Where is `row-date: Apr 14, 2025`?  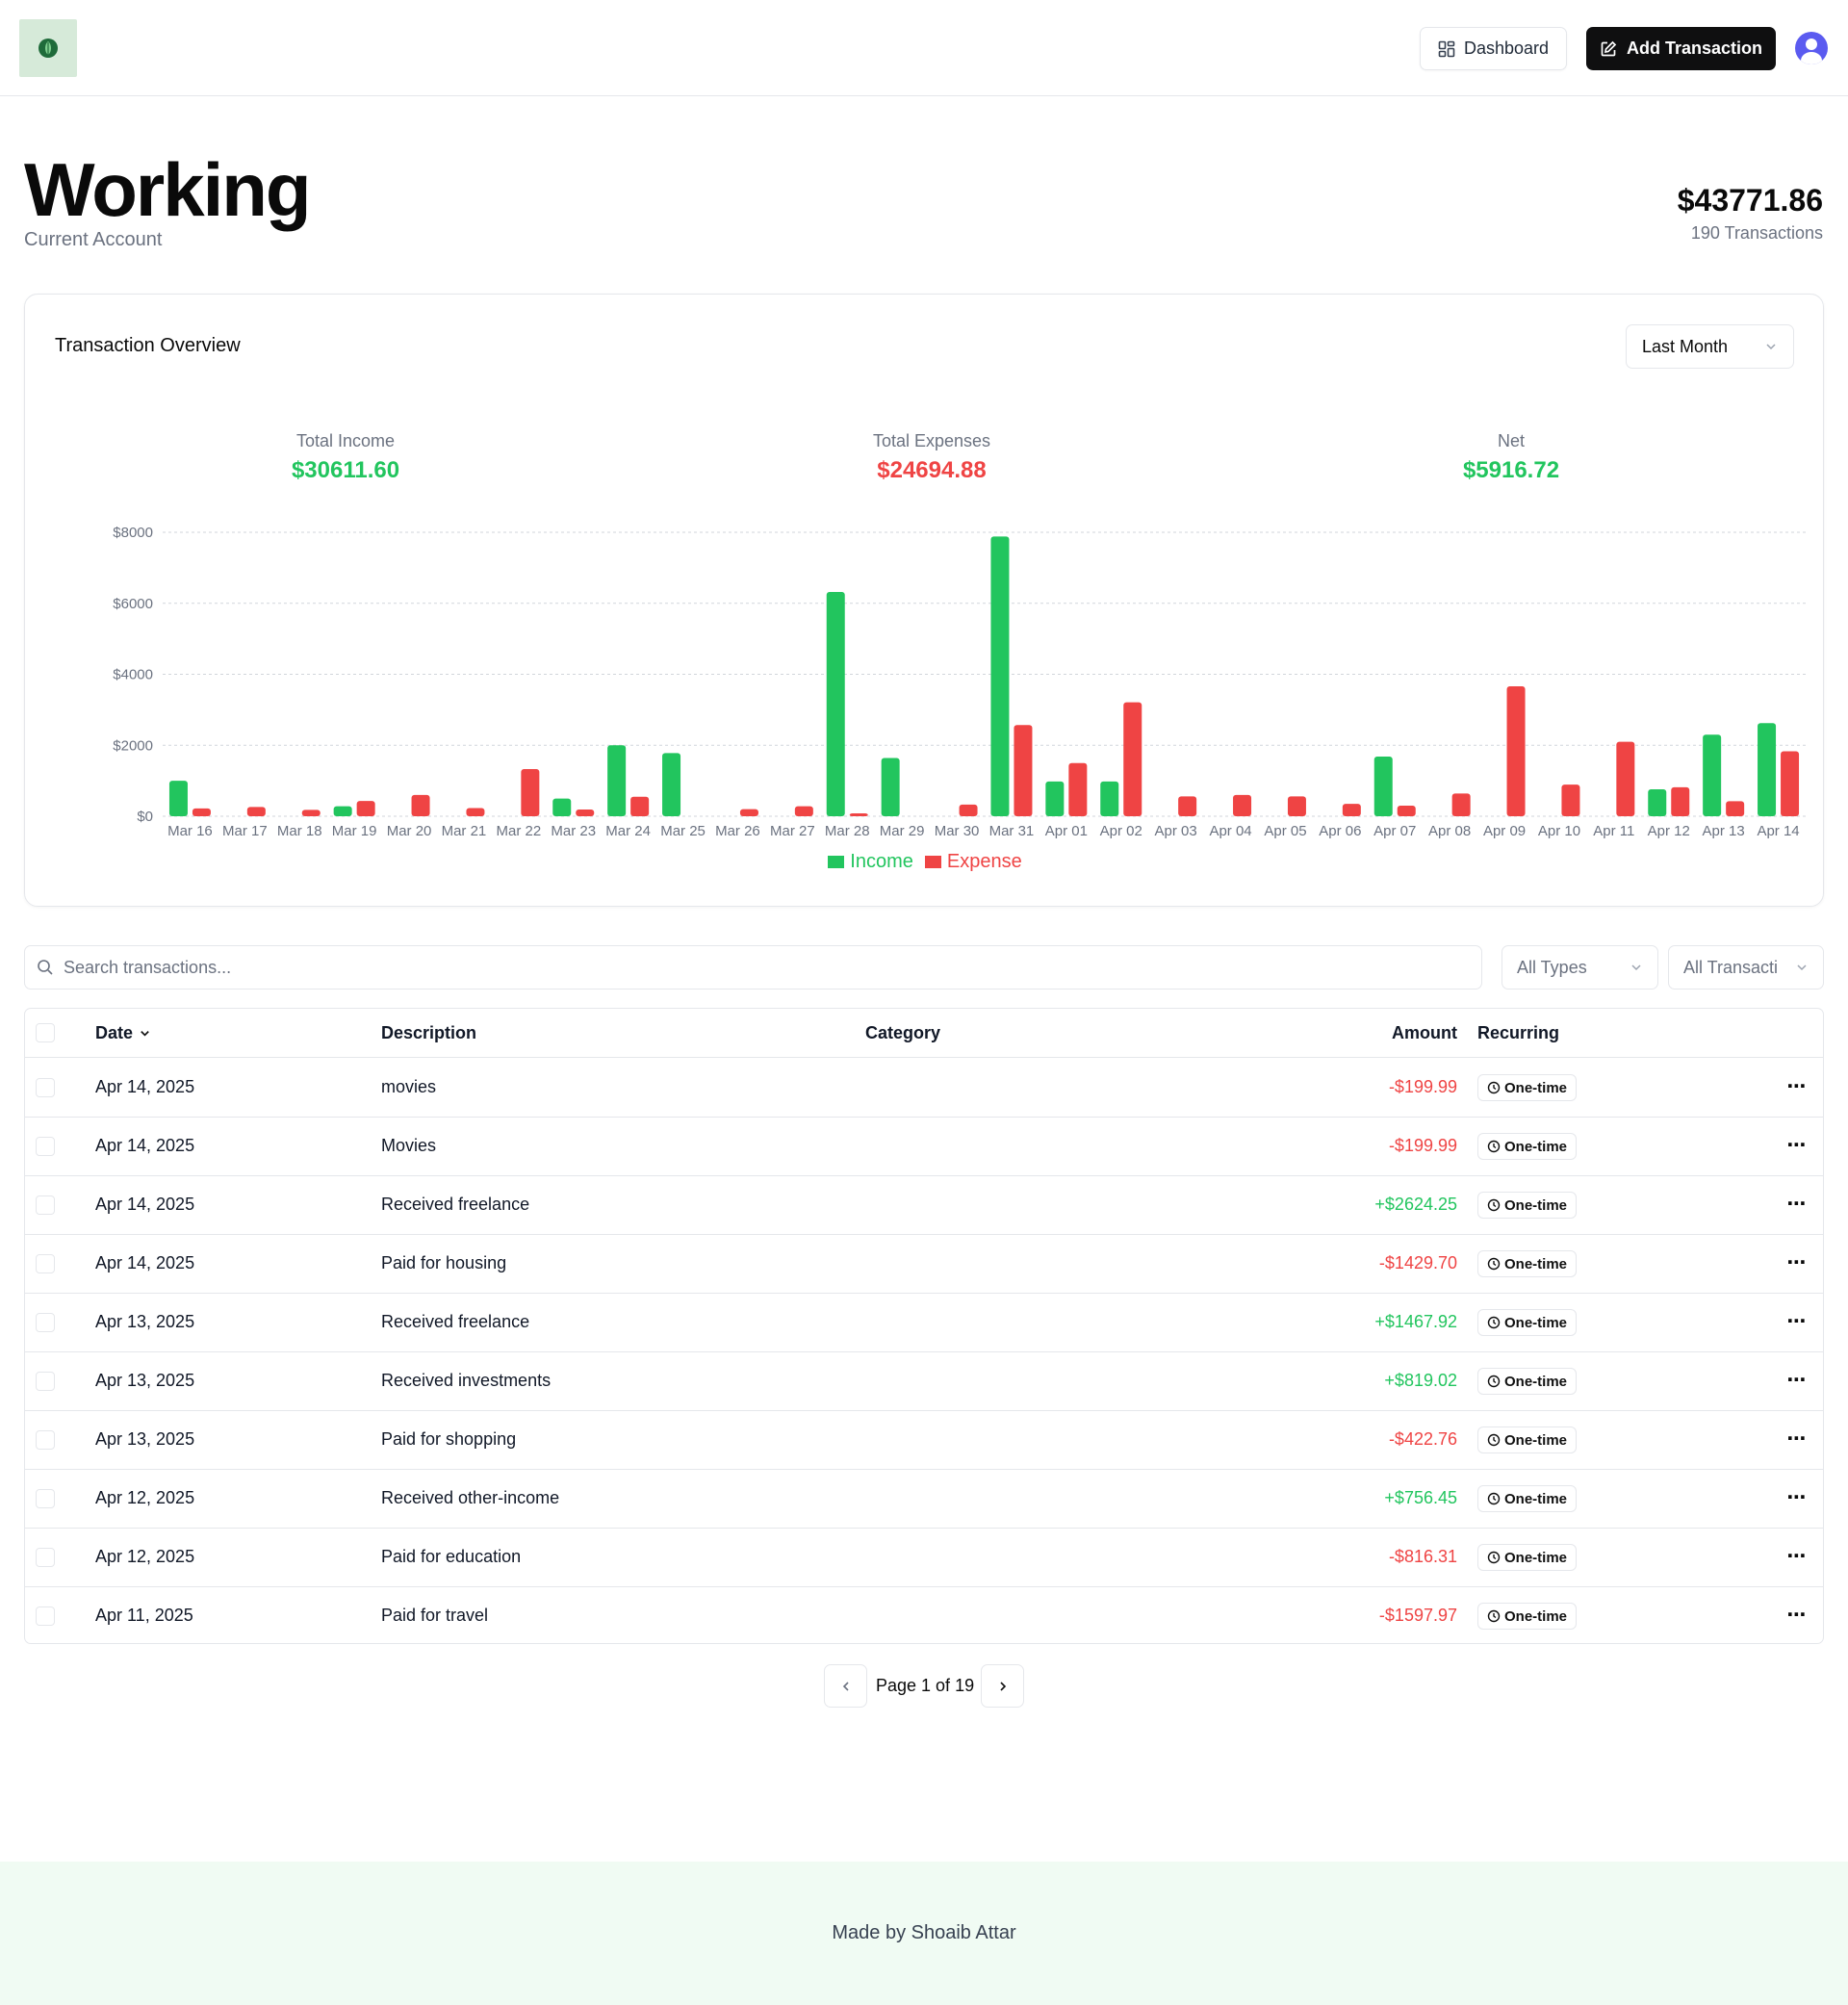
row-date: Apr 14, 2025 is located at coordinates (145, 1262).